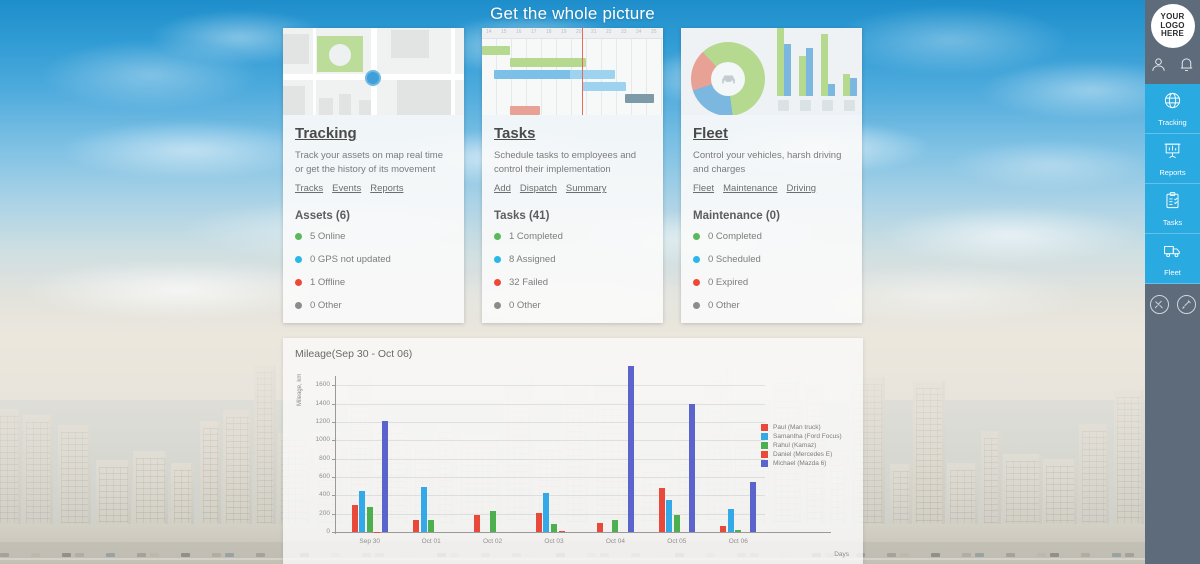 This screenshot has height=564, width=1200. I want to click on legend-item: Samantha (Ford Focus), so click(801, 436).